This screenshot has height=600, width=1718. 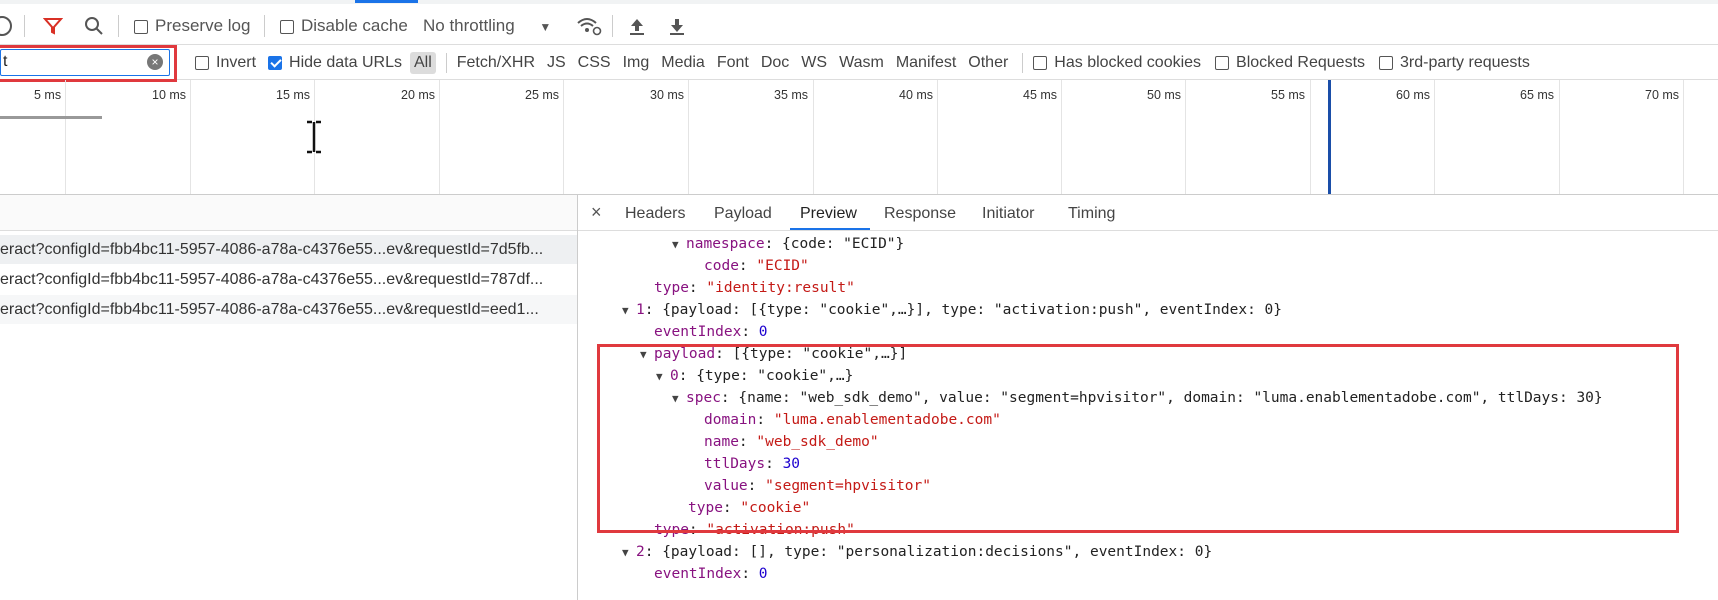 I want to click on preserve-log-box, so click(x=141, y=26).